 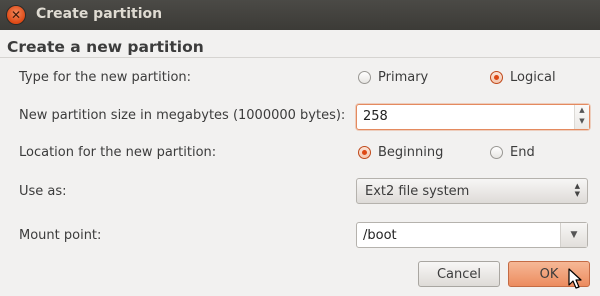 What do you see at coordinates (582, 110) in the screenshot?
I see `spin-up-icon: ▲` at bounding box center [582, 110].